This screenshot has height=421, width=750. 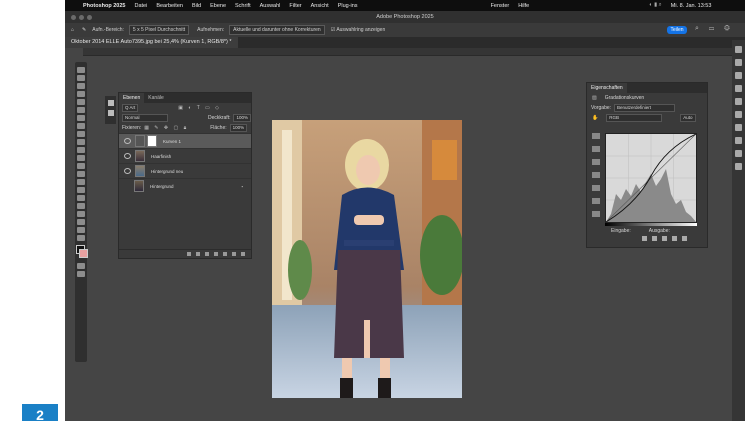 I want to click on home-icon: ⌂, so click(x=72, y=30).